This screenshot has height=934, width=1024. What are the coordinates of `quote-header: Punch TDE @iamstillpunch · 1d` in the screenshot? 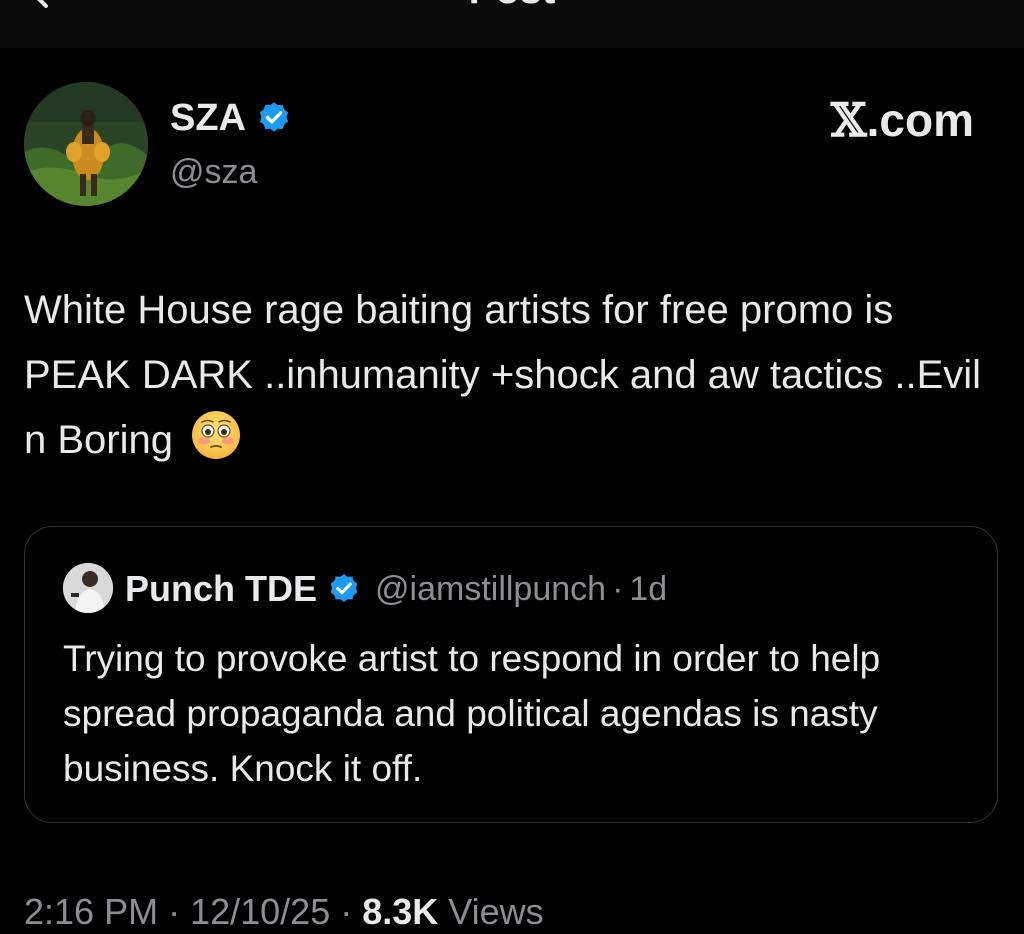 It's located at (396, 589).